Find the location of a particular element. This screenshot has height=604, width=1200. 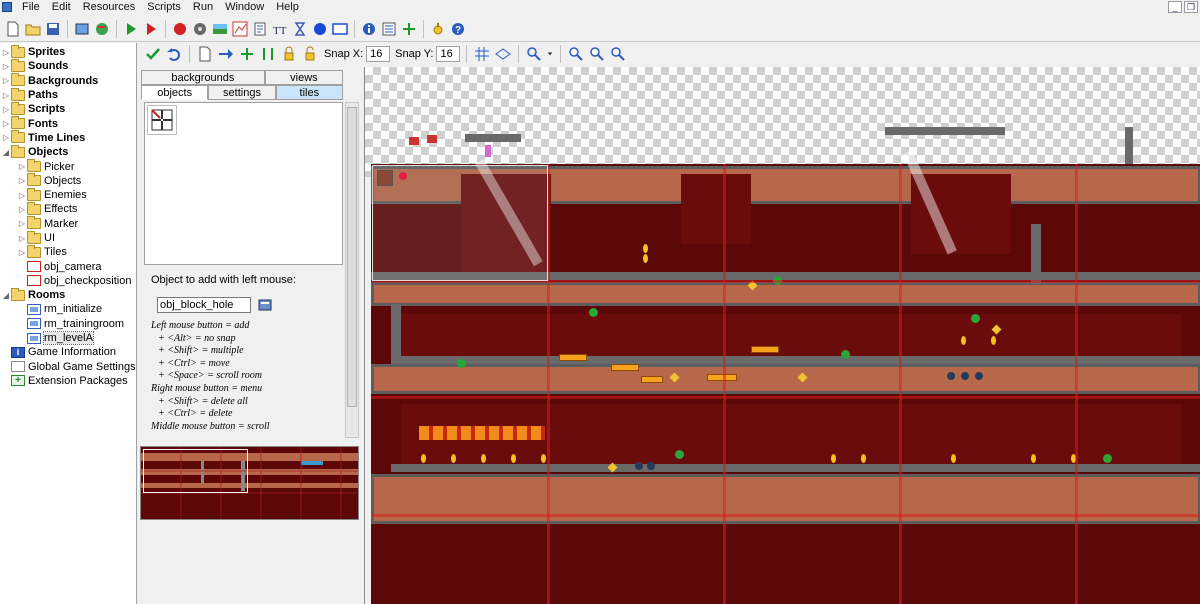

tree-item-rm-trainingroom: rm_trainingroom is located at coordinates (68, 324).